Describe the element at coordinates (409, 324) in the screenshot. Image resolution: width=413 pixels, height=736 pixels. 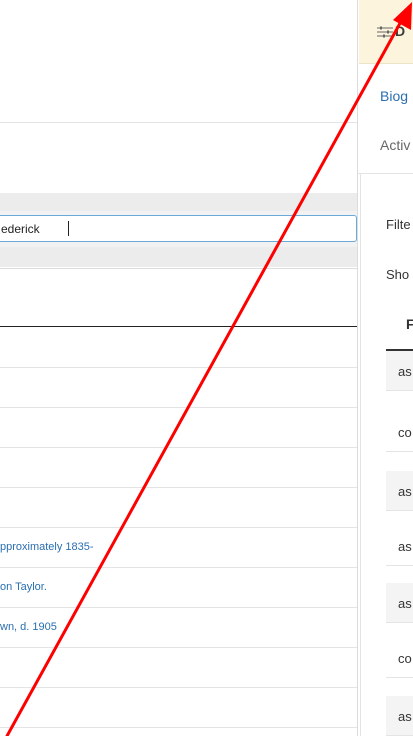
I see `column-header: F` at that location.